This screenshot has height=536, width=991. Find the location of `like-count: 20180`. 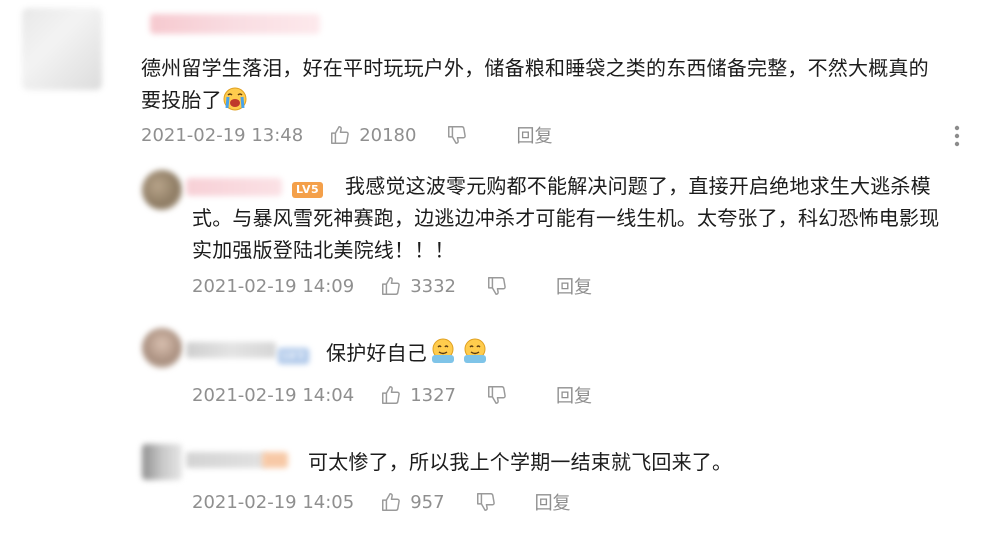

like-count: 20180 is located at coordinates (388, 135).